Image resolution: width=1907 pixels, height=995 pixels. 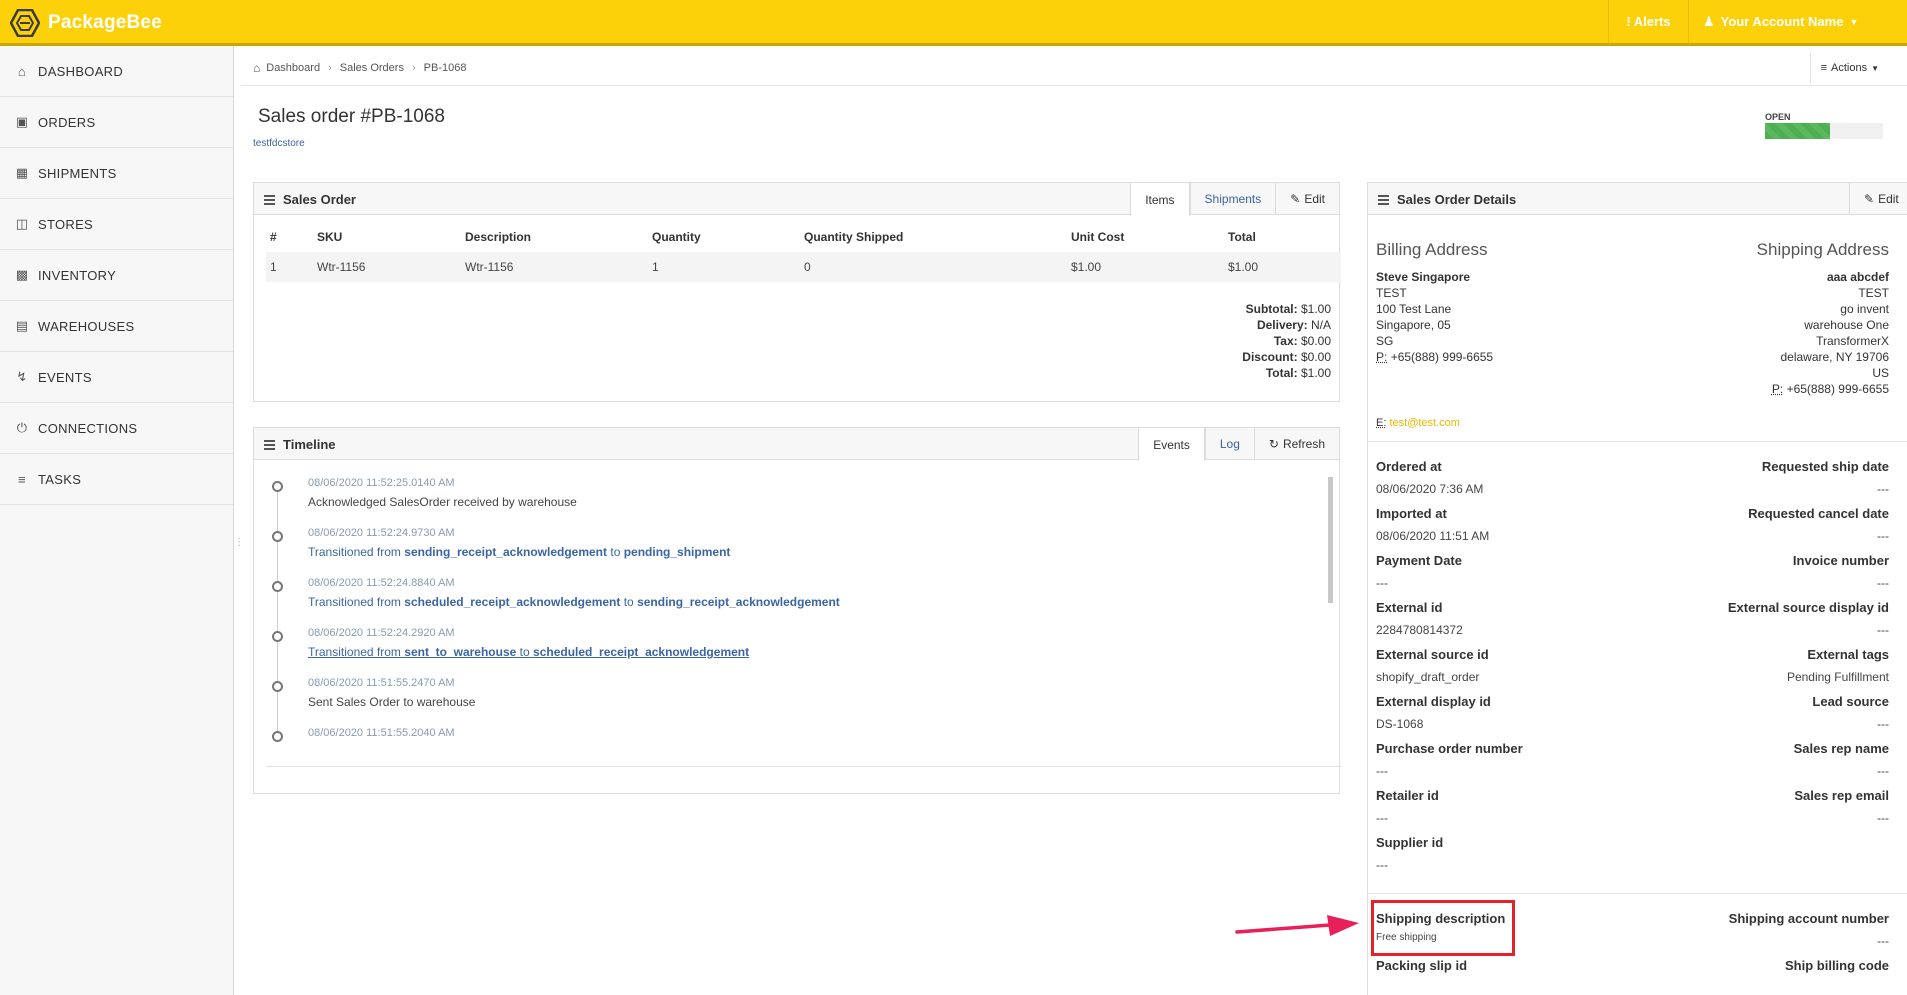 I want to click on sidebar-item-warehouses: ▤ WAREHOUSES, so click(x=116, y=326).